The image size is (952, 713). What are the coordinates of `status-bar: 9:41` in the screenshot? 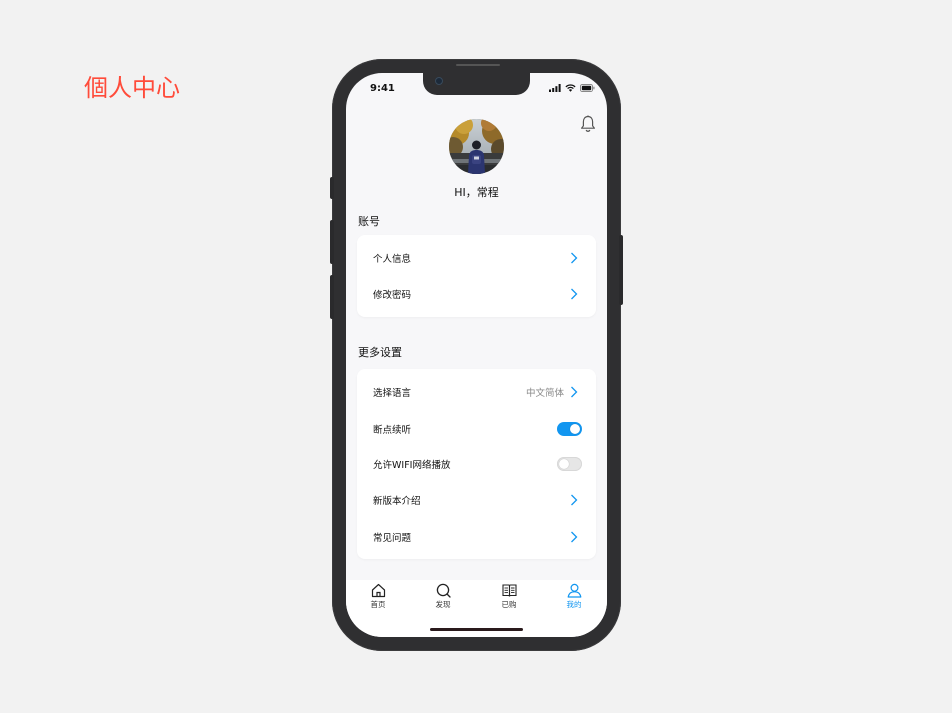 It's located at (476, 88).